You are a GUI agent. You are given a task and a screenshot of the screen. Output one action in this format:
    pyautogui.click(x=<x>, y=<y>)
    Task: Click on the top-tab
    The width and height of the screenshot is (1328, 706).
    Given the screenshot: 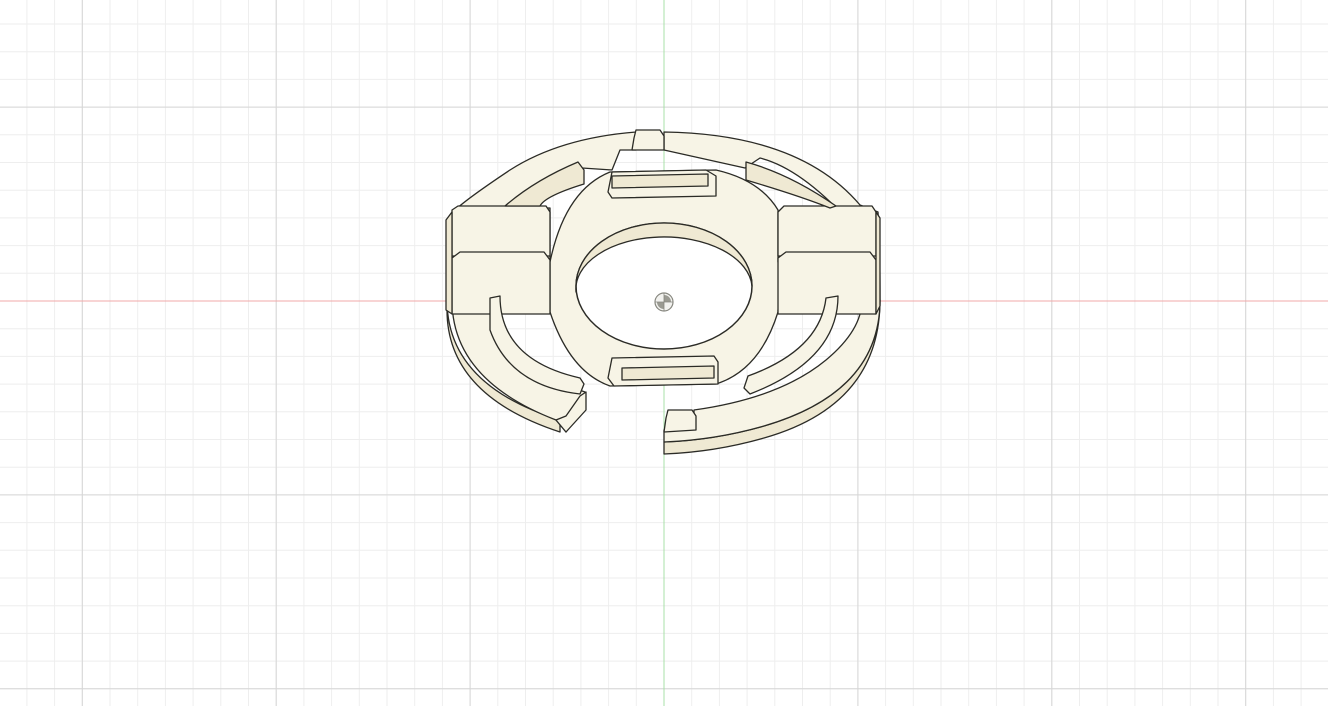 What is the action you would take?
    pyautogui.click(x=648, y=140)
    